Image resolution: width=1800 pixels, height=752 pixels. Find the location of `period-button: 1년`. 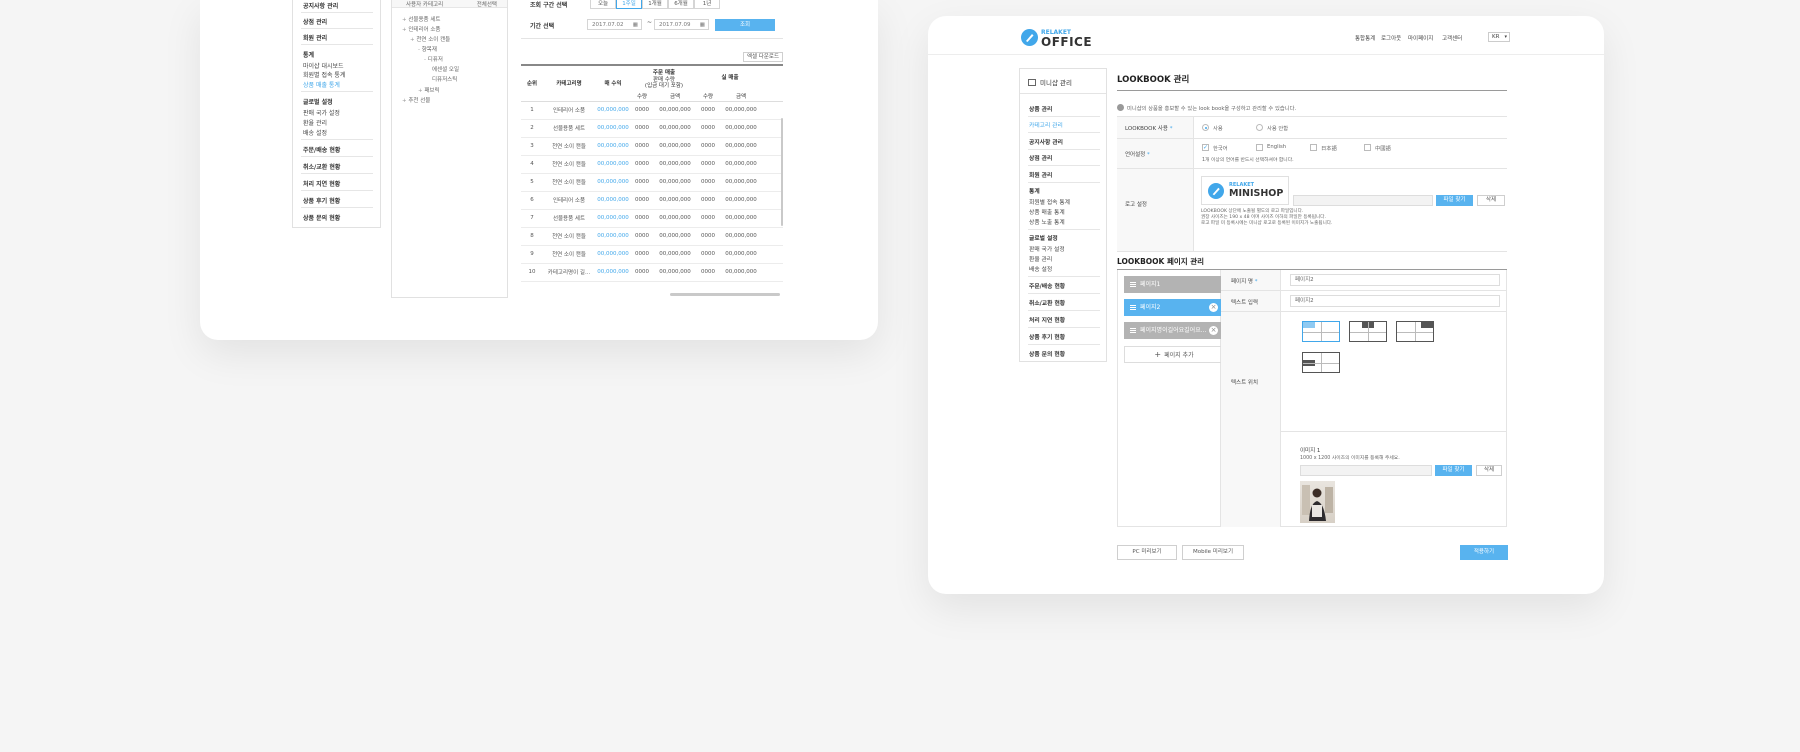

period-button: 1년 is located at coordinates (707, 4).